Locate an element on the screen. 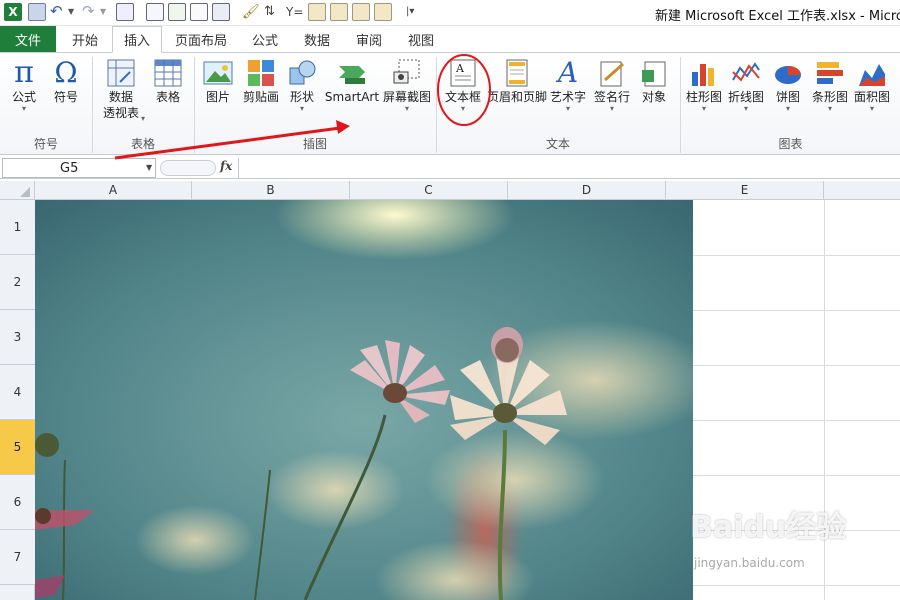 The height and width of the screenshot is (600, 900). annotation-arrowhead is located at coordinates (343, 127).